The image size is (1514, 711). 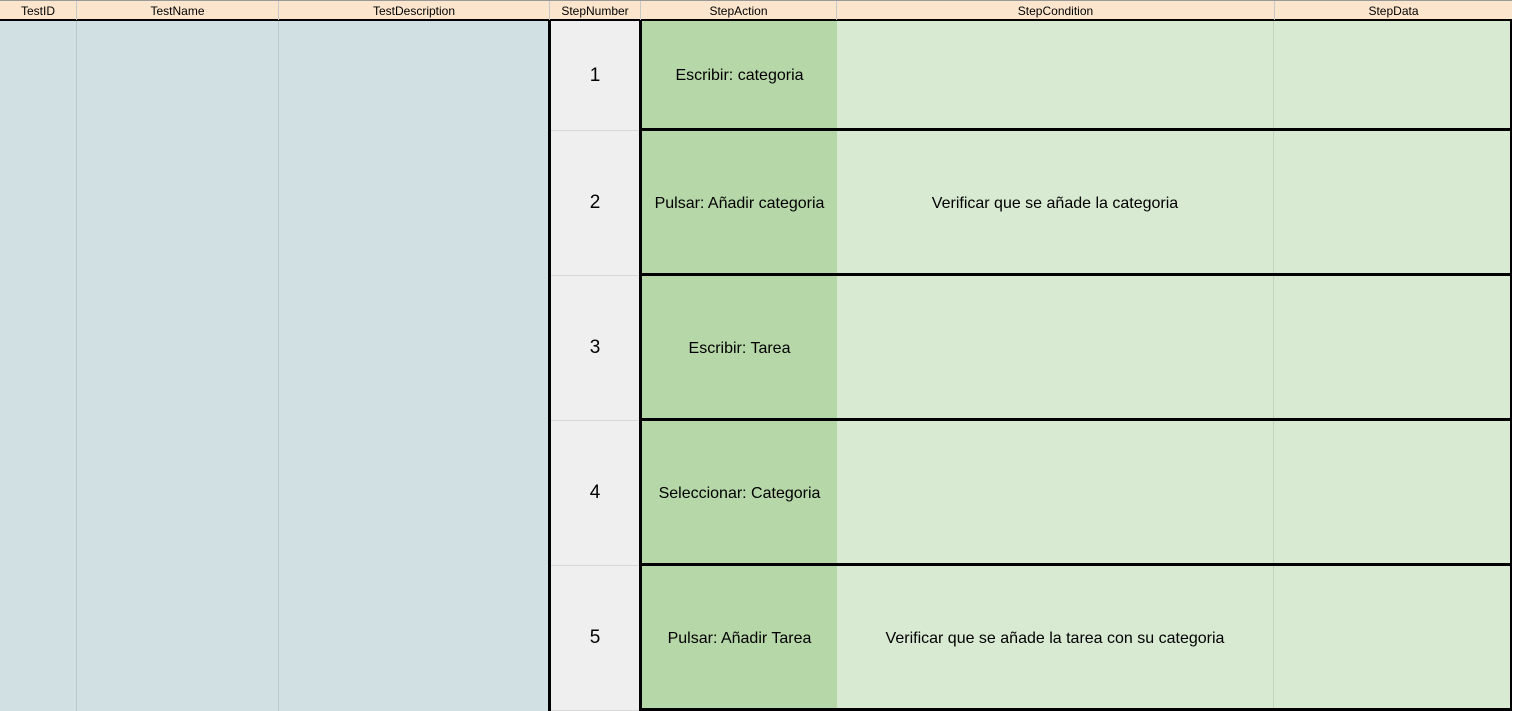 What do you see at coordinates (38, 10) in the screenshot?
I see `header-testid: TestID` at bounding box center [38, 10].